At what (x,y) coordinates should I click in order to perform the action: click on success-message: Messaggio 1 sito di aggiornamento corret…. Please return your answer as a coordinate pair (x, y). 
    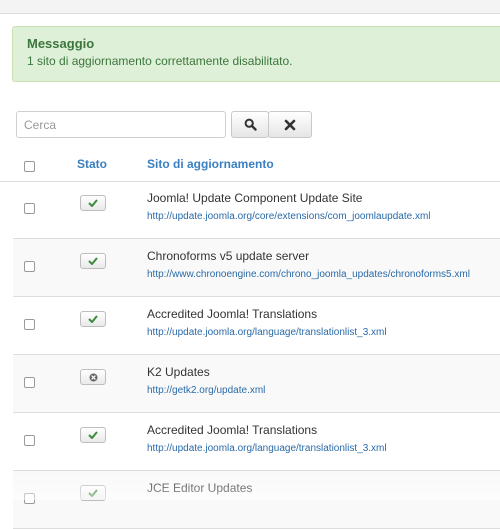
    Looking at the image, I should click on (256, 54).